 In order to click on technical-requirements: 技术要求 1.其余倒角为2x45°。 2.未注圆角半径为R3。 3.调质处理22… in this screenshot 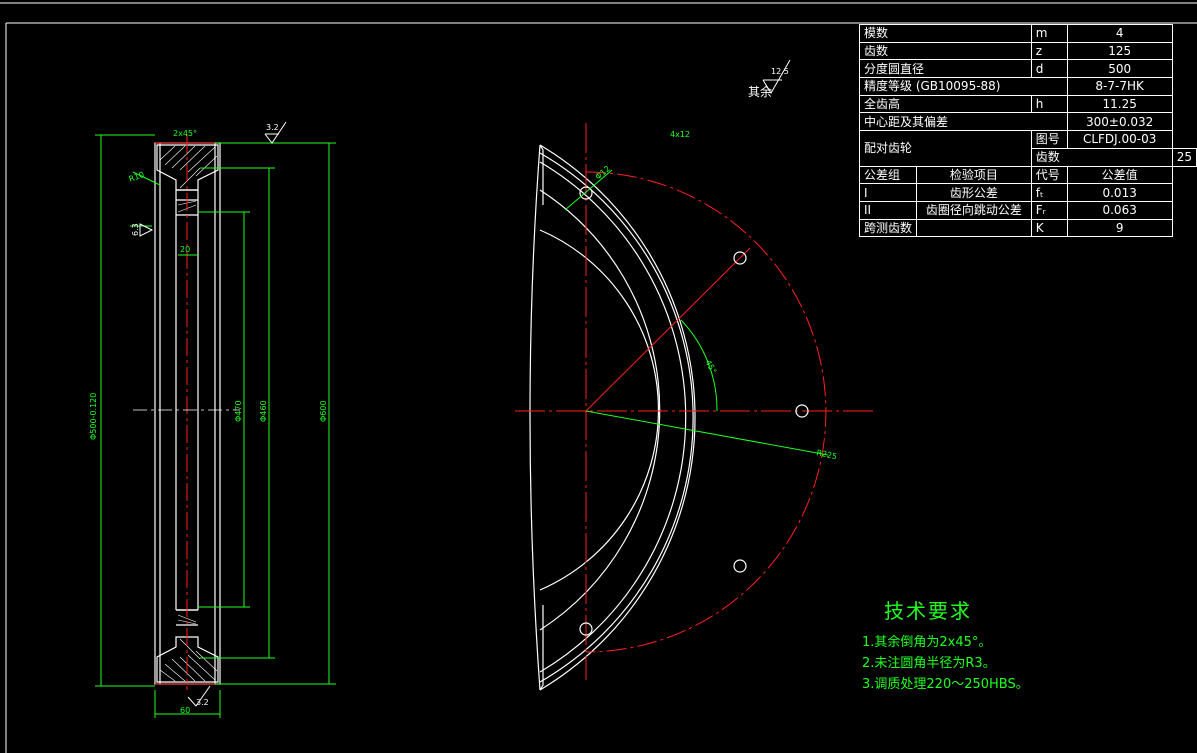, I will do `click(945, 645)`.